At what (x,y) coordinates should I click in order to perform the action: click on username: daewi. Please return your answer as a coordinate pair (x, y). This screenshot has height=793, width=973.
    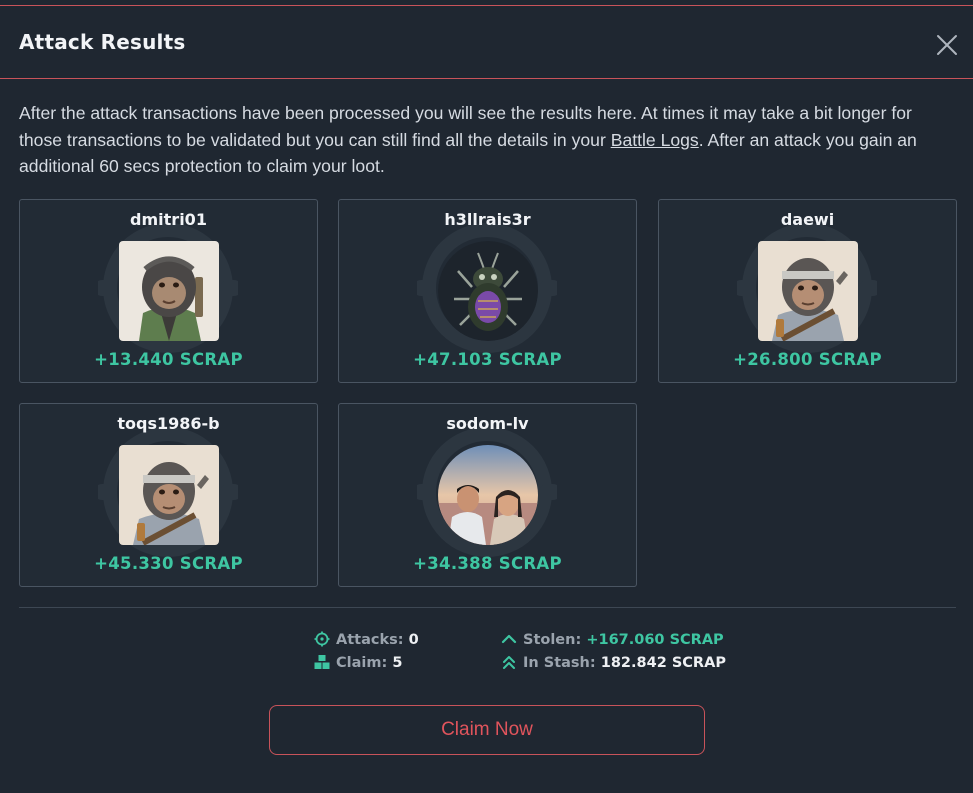
    Looking at the image, I should click on (807, 219).